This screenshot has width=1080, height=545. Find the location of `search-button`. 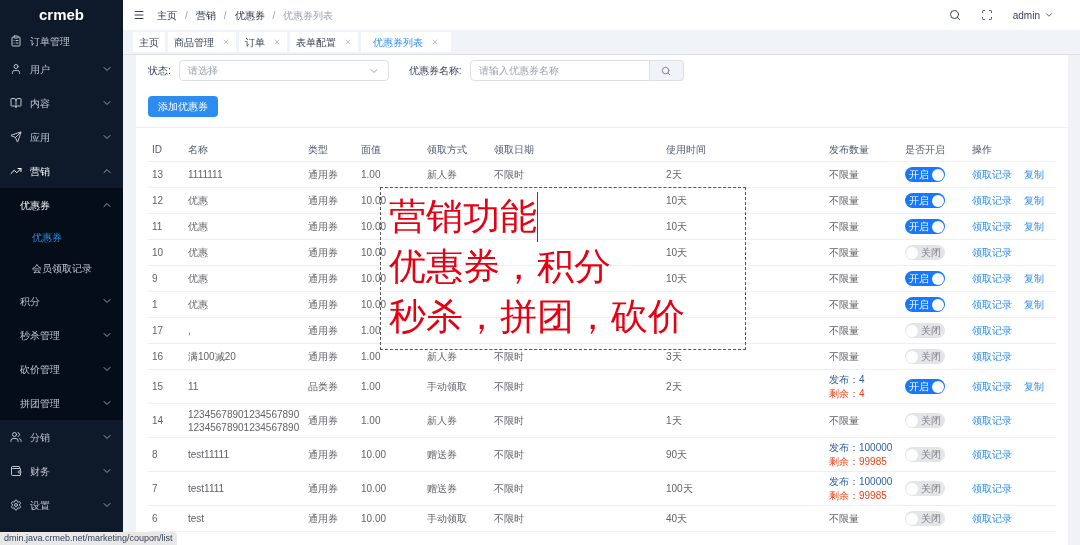

search-button is located at coordinates (666, 70).